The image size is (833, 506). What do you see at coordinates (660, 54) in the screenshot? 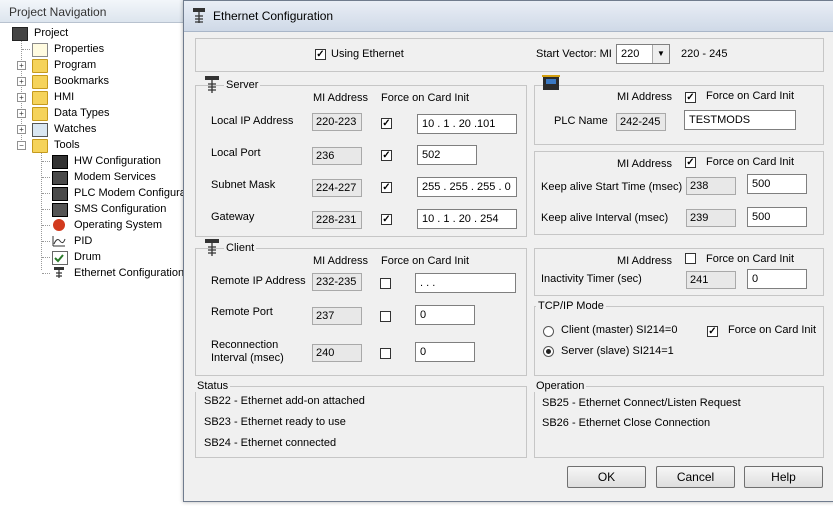
I see `chevron-down-icon: ▼` at bounding box center [660, 54].